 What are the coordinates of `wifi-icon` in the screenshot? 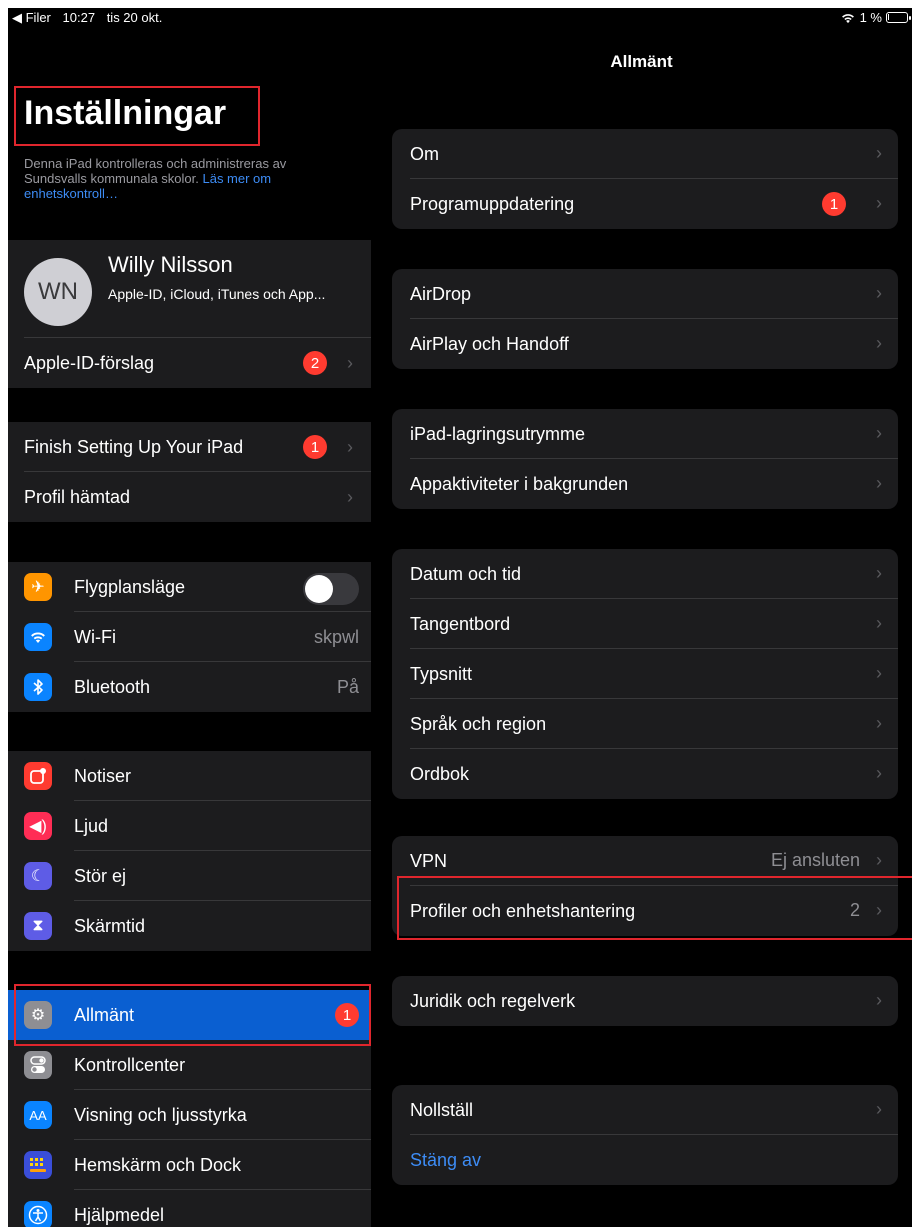 It's located at (38, 637).